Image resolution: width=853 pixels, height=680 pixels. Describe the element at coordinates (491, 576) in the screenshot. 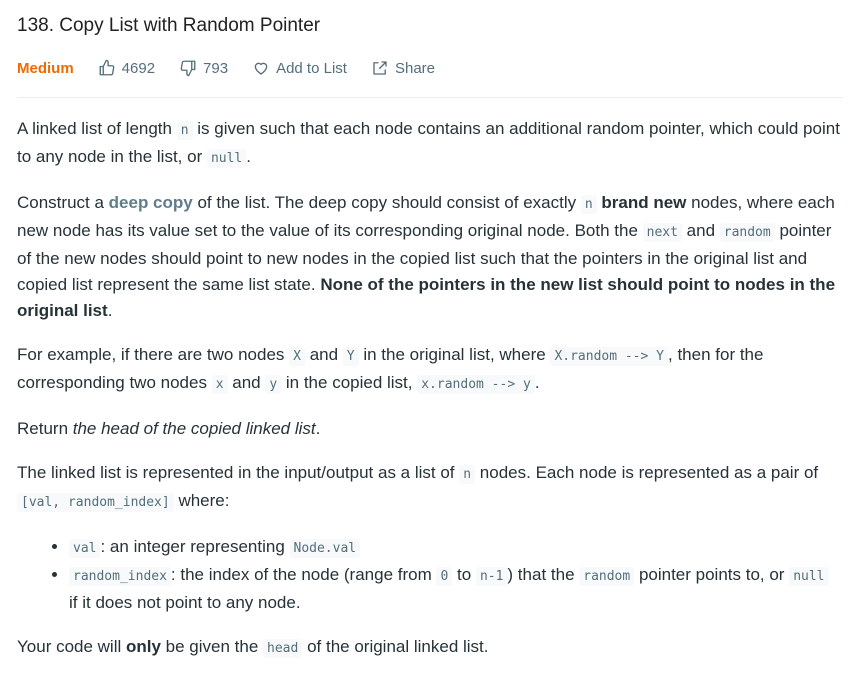

I see `inline-code: n-1` at that location.